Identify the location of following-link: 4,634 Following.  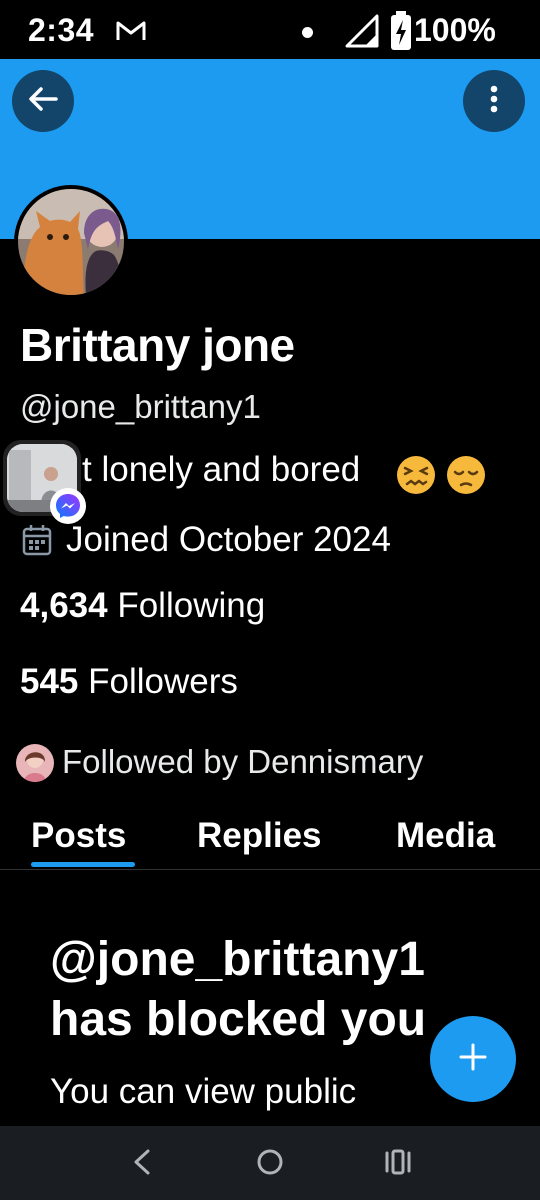
(142, 606).